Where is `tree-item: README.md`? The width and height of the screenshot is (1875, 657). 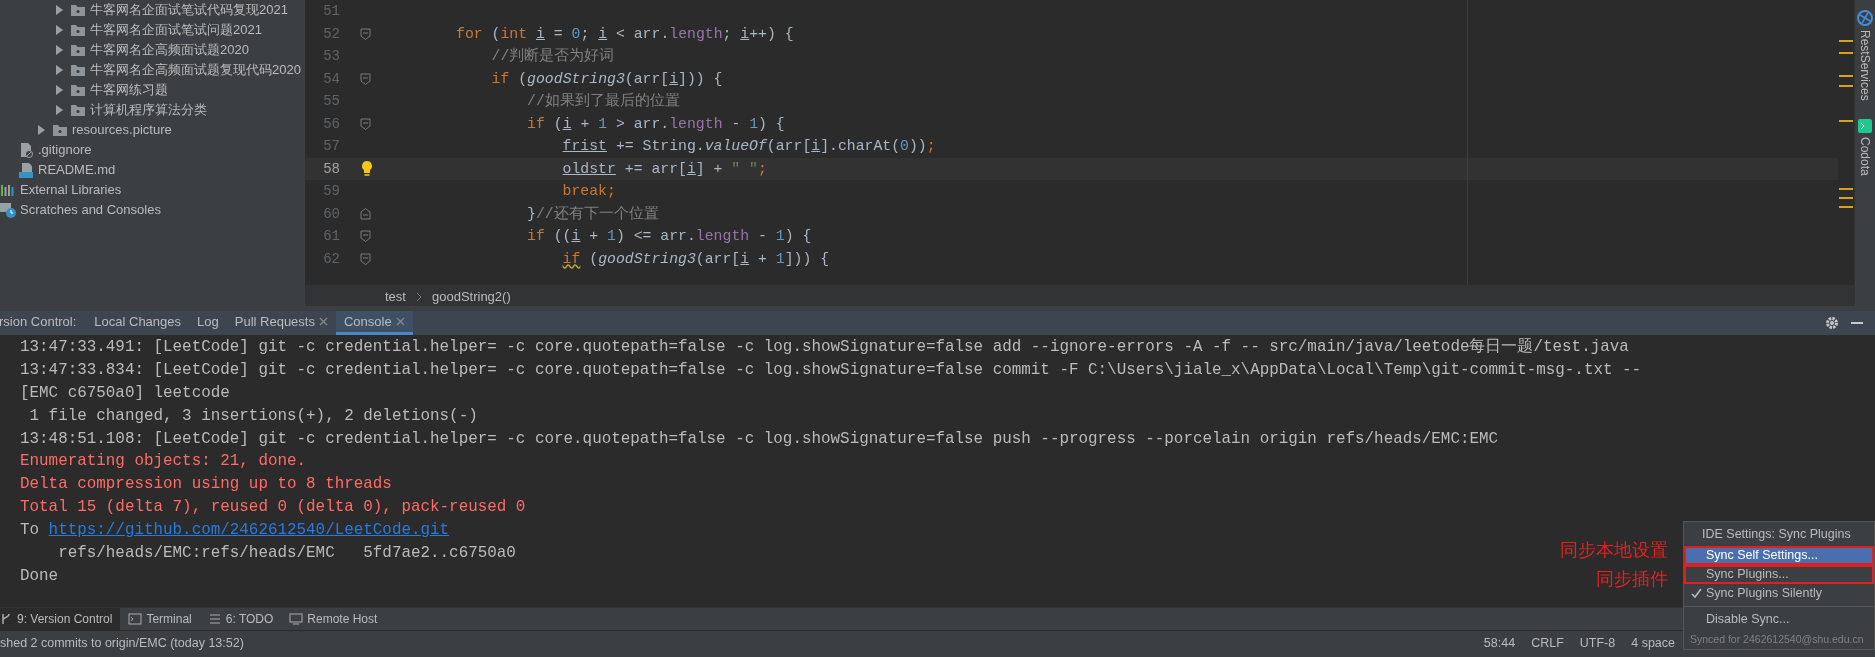
tree-item: README.md is located at coordinates (152, 170).